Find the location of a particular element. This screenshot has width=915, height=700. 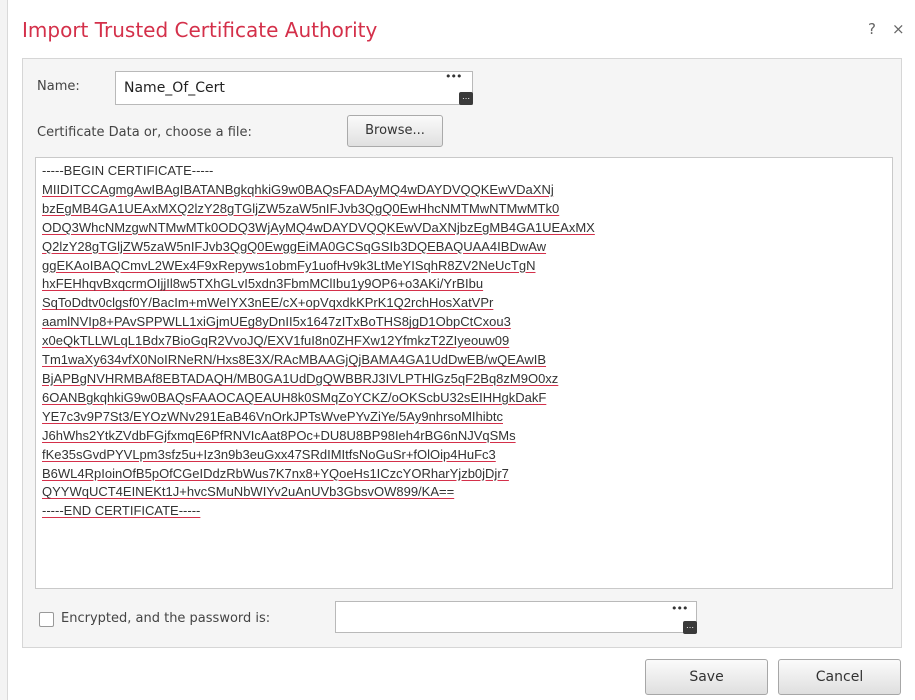

close-icon: × is located at coordinates (898, 29).